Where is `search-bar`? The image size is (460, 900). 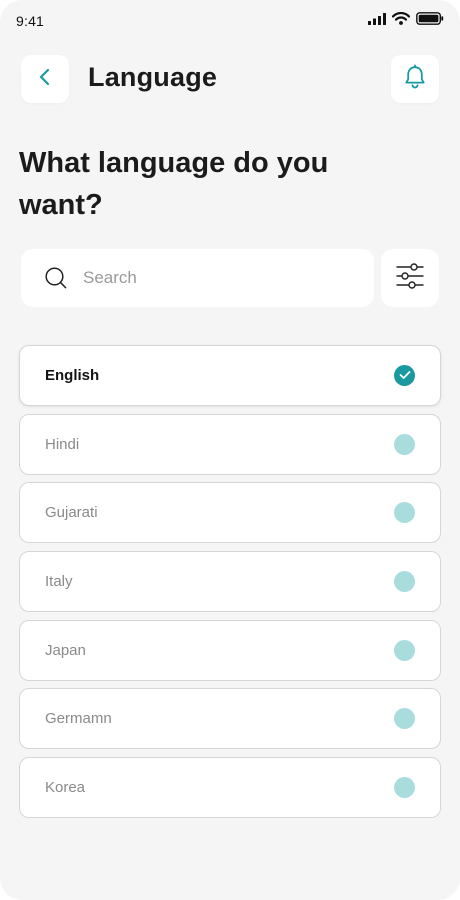 search-bar is located at coordinates (197, 278).